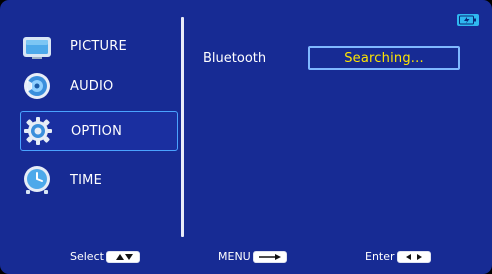 This screenshot has width=492, height=274. Describe the element at coordinates (468, 20) in the screenshot. I see `battery-charging-icon` at that location.